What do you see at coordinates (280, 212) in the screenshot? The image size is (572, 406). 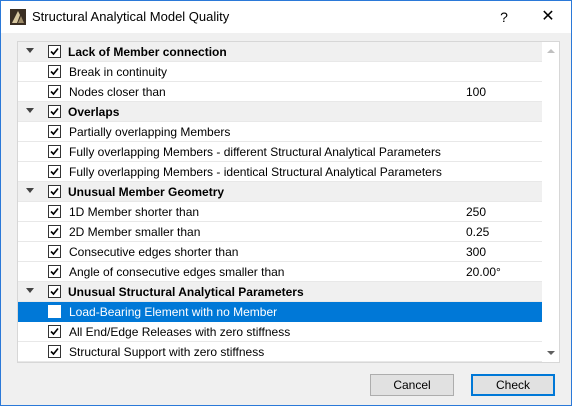 I see `check-item-row: 1D Member shorter than 250` at bounding box center [280, 212].